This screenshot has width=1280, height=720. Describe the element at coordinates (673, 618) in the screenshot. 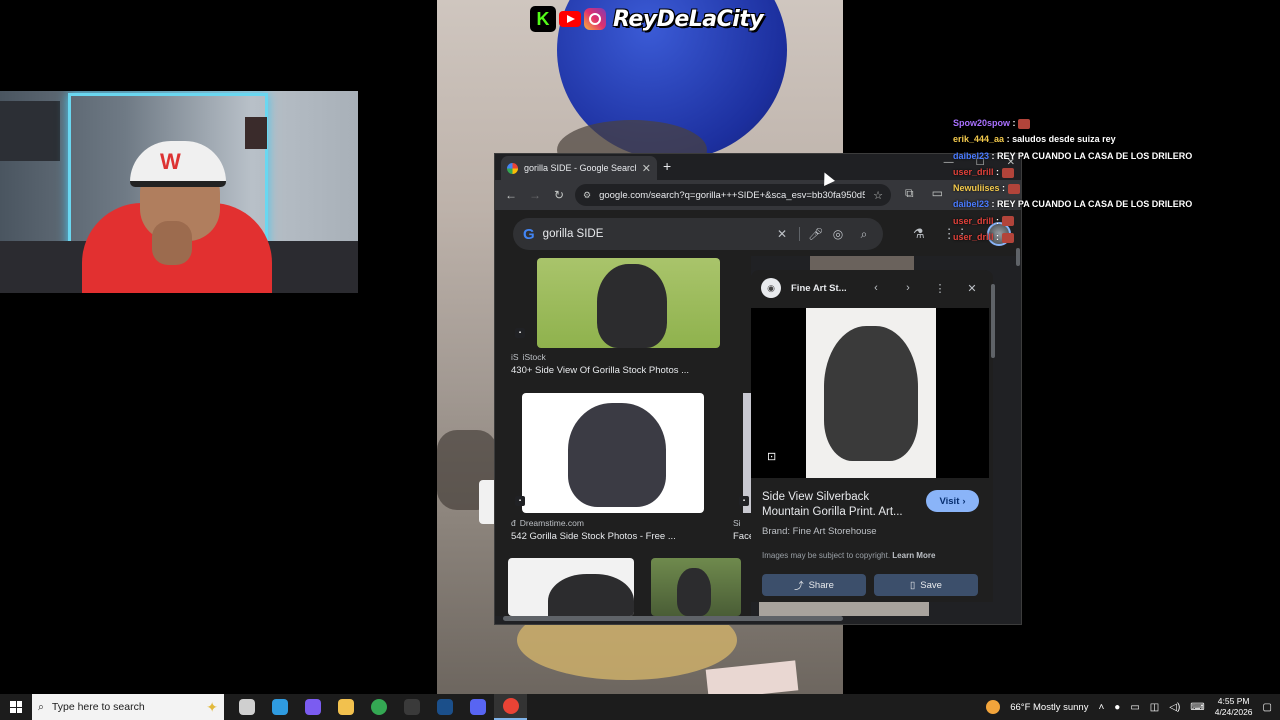

I see `horizontal-scrollbar` at that location.